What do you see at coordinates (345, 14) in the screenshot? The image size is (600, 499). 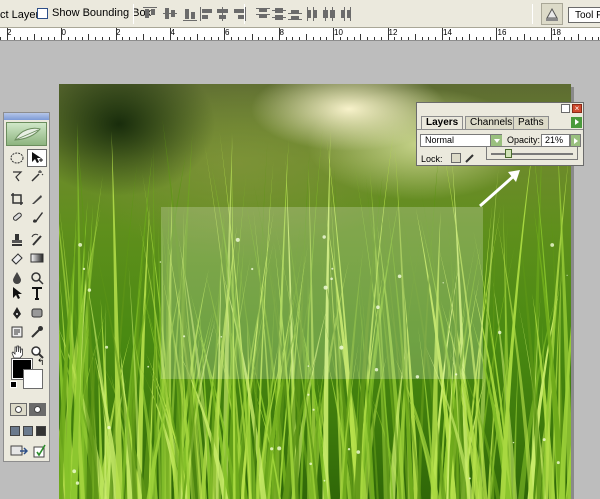 I see `distribute-right-edges-icon` at bounding box center [345, 14].